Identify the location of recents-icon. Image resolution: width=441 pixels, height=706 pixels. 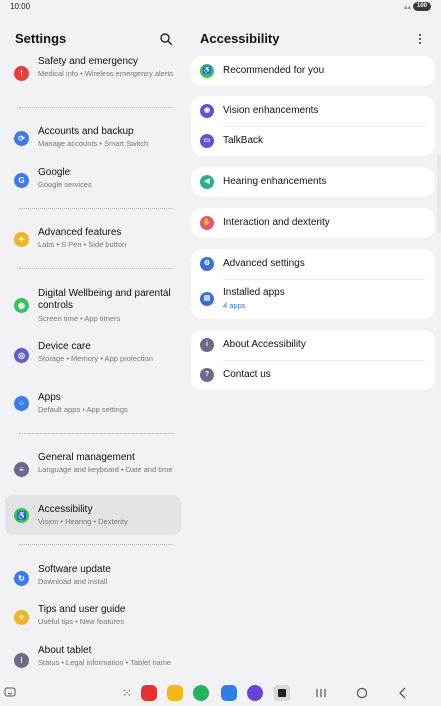
(321, 693).